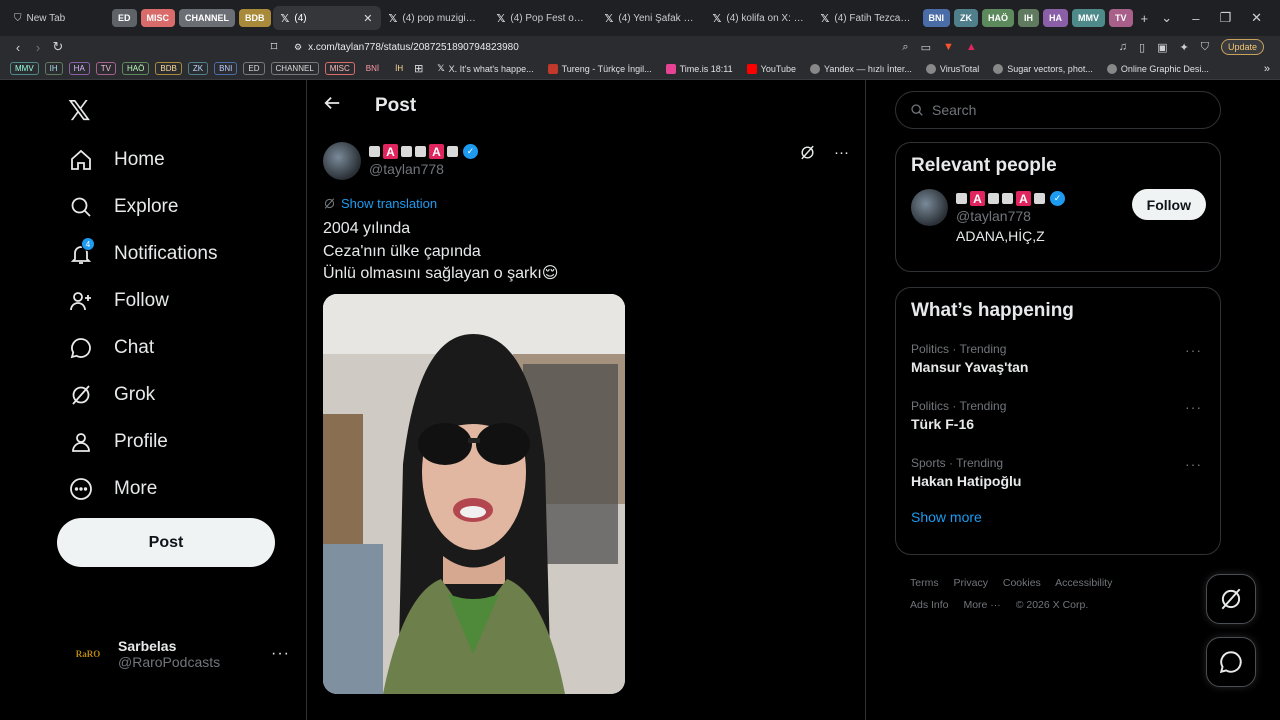 Image resolution: width=1280 pixels, height=720 pixels. I want to click on bookmark-group-ih-2: İH, so click(399, 68).